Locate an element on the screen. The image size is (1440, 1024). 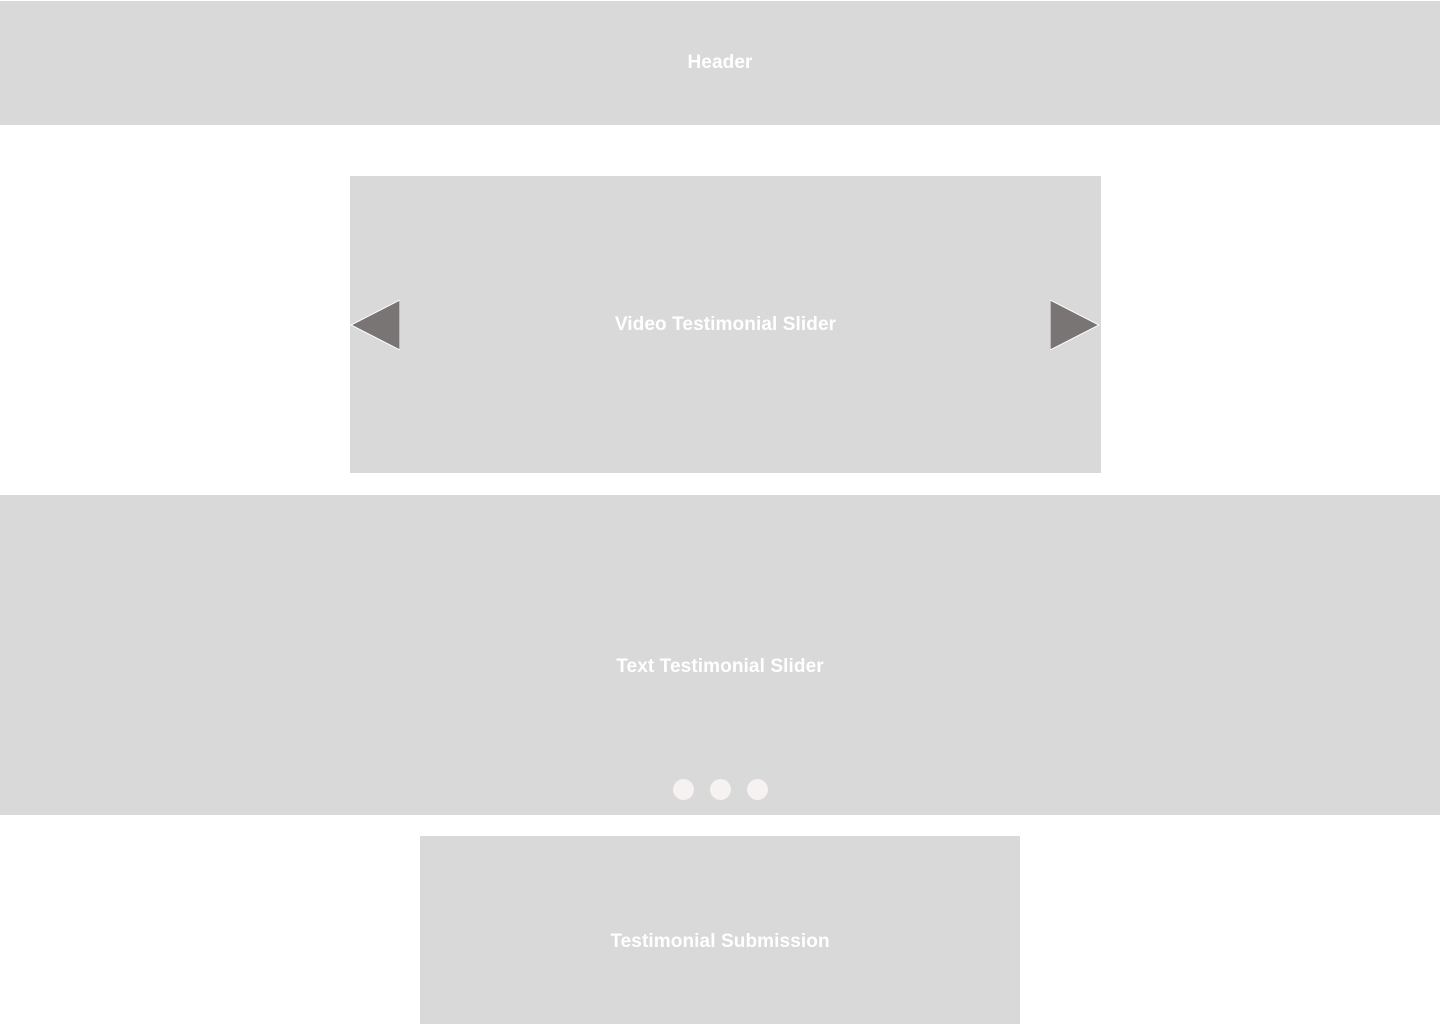
slider-next-button is located at coordinates (1075, 325).